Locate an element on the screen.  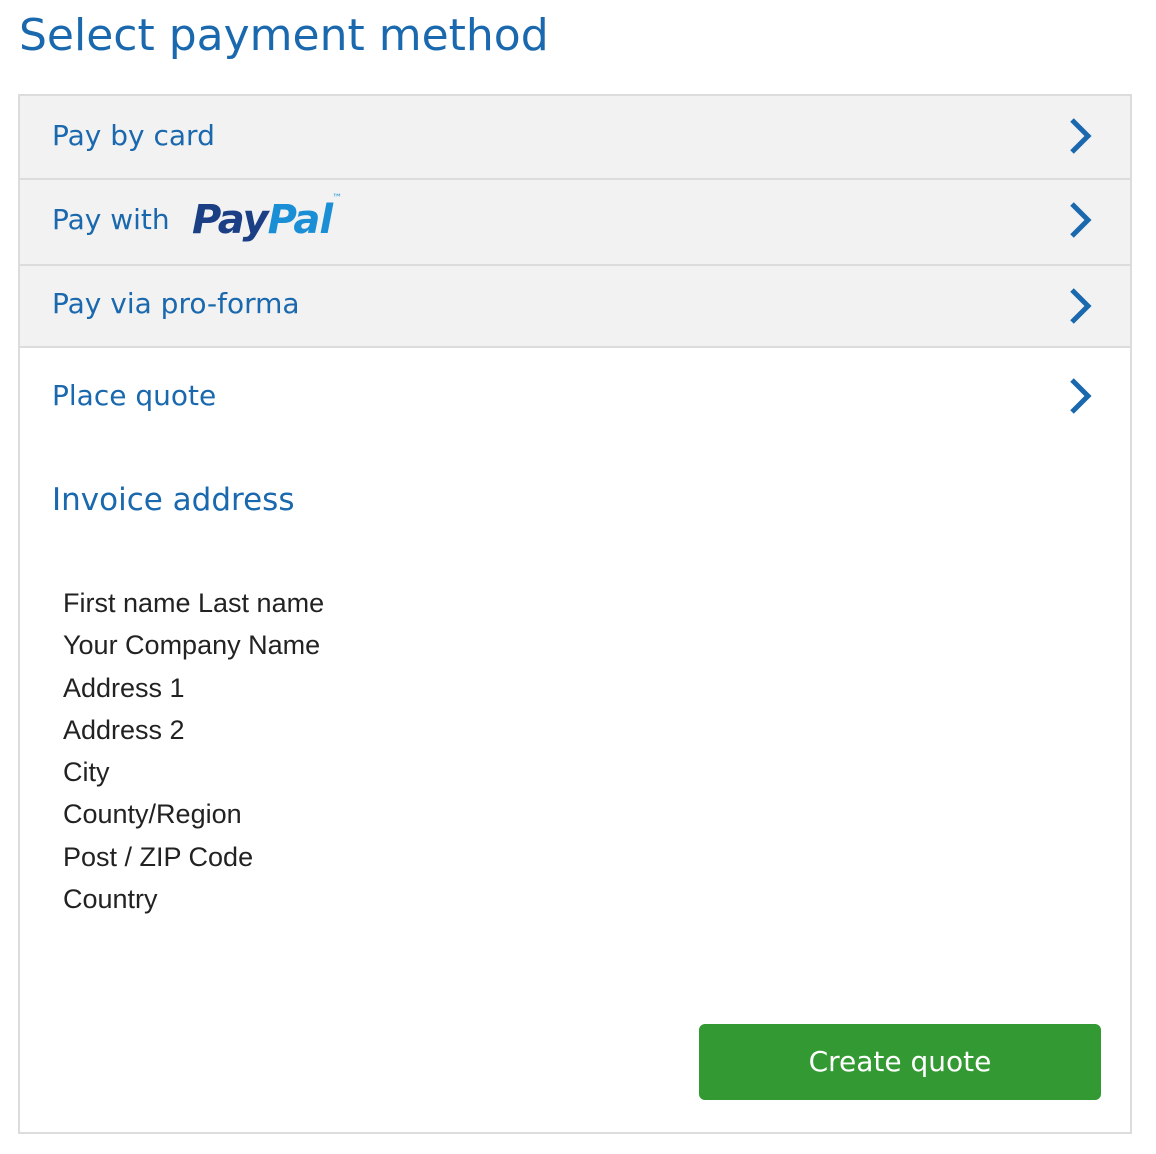
address-line-name: First name Last name is located at coordinates (194, 603).